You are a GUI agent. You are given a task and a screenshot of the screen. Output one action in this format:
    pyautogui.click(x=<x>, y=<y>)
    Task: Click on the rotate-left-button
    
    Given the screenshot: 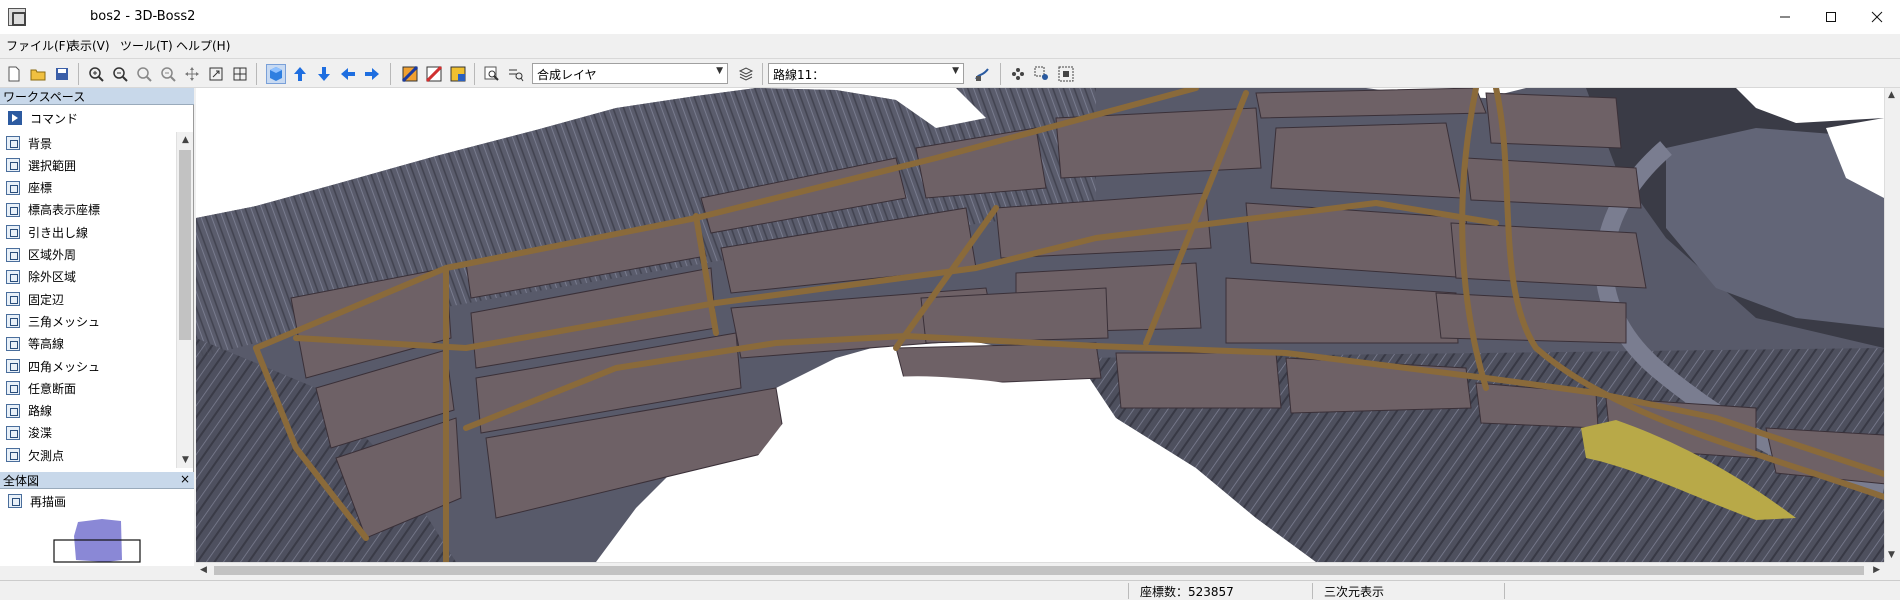 What is the action you would take?
    pyautogui.click(x=348, y=74)
    